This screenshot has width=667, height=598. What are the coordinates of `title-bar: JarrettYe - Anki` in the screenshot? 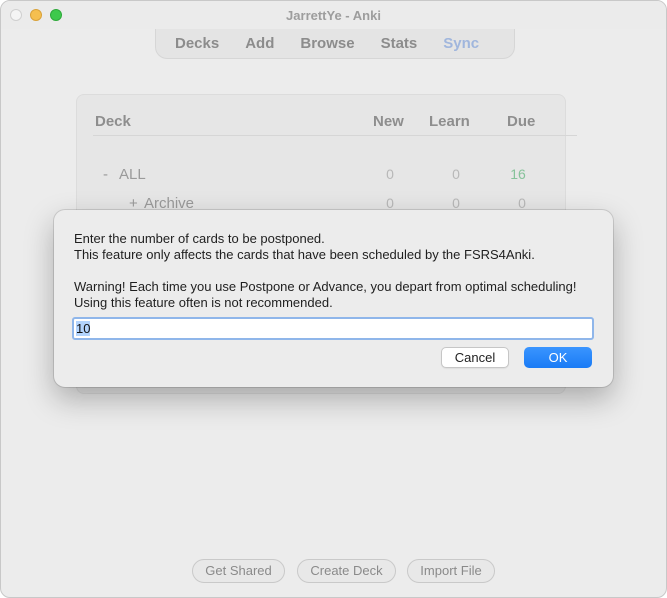 It's located at (333, 15).